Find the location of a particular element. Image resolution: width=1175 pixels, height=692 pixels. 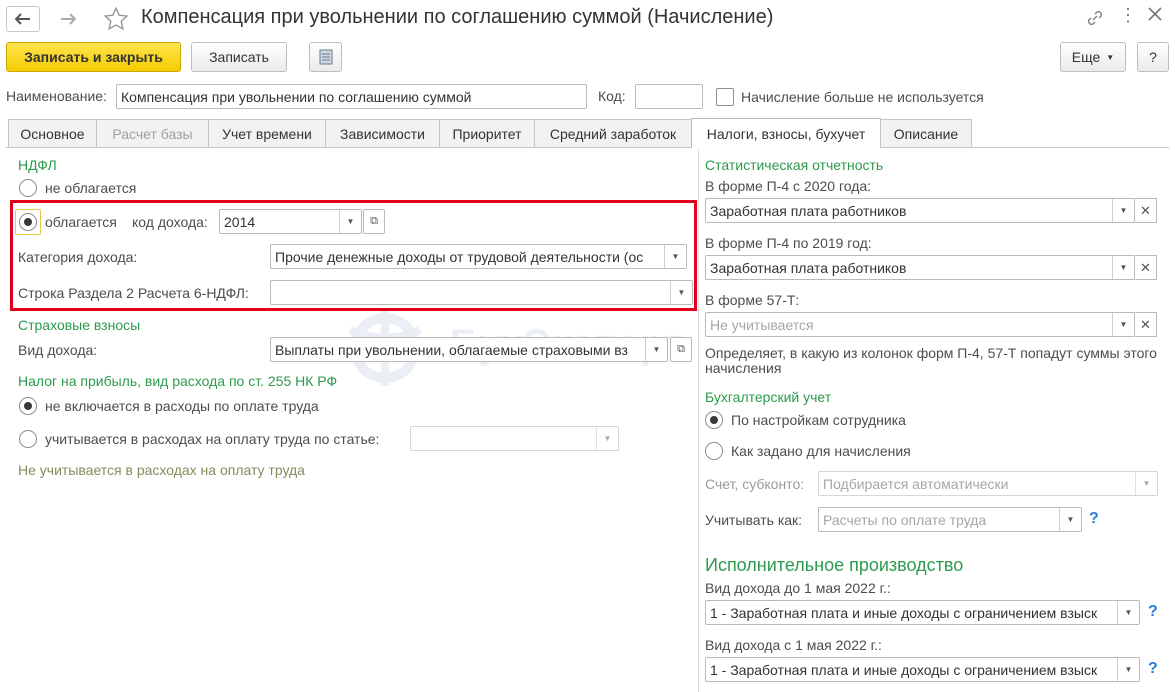

f57-select: Не учитывается ▼ is located at coordinates (920, 324).